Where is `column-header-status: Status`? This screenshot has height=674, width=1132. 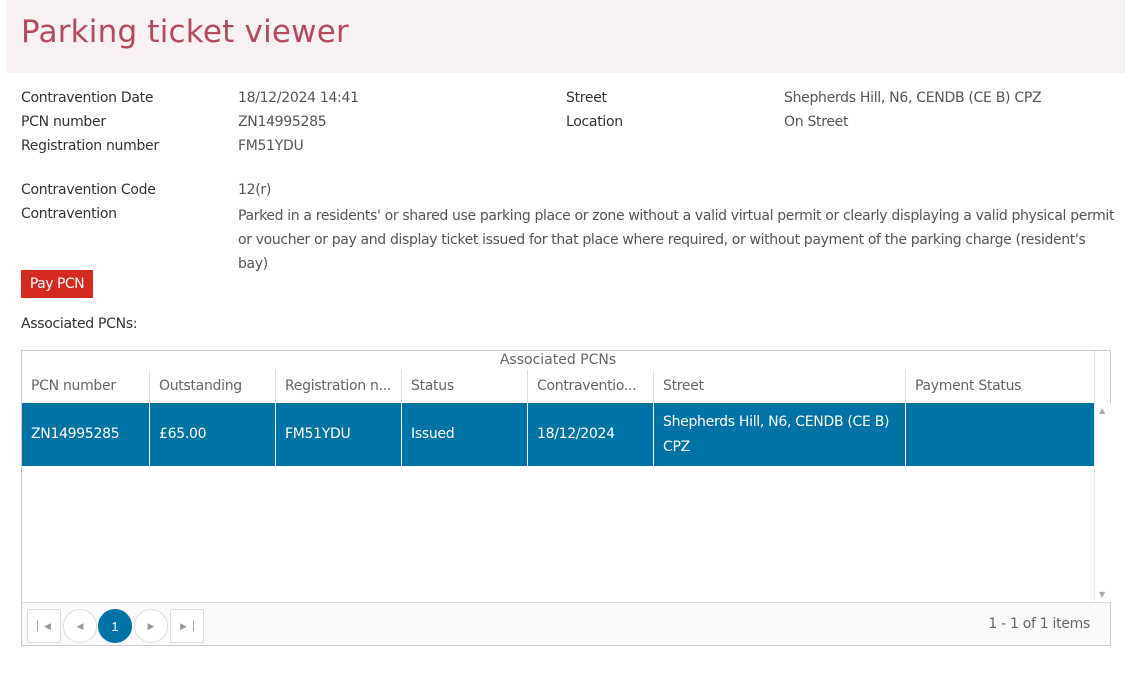
column-header-status: Status is located at coordinates (464, 386).